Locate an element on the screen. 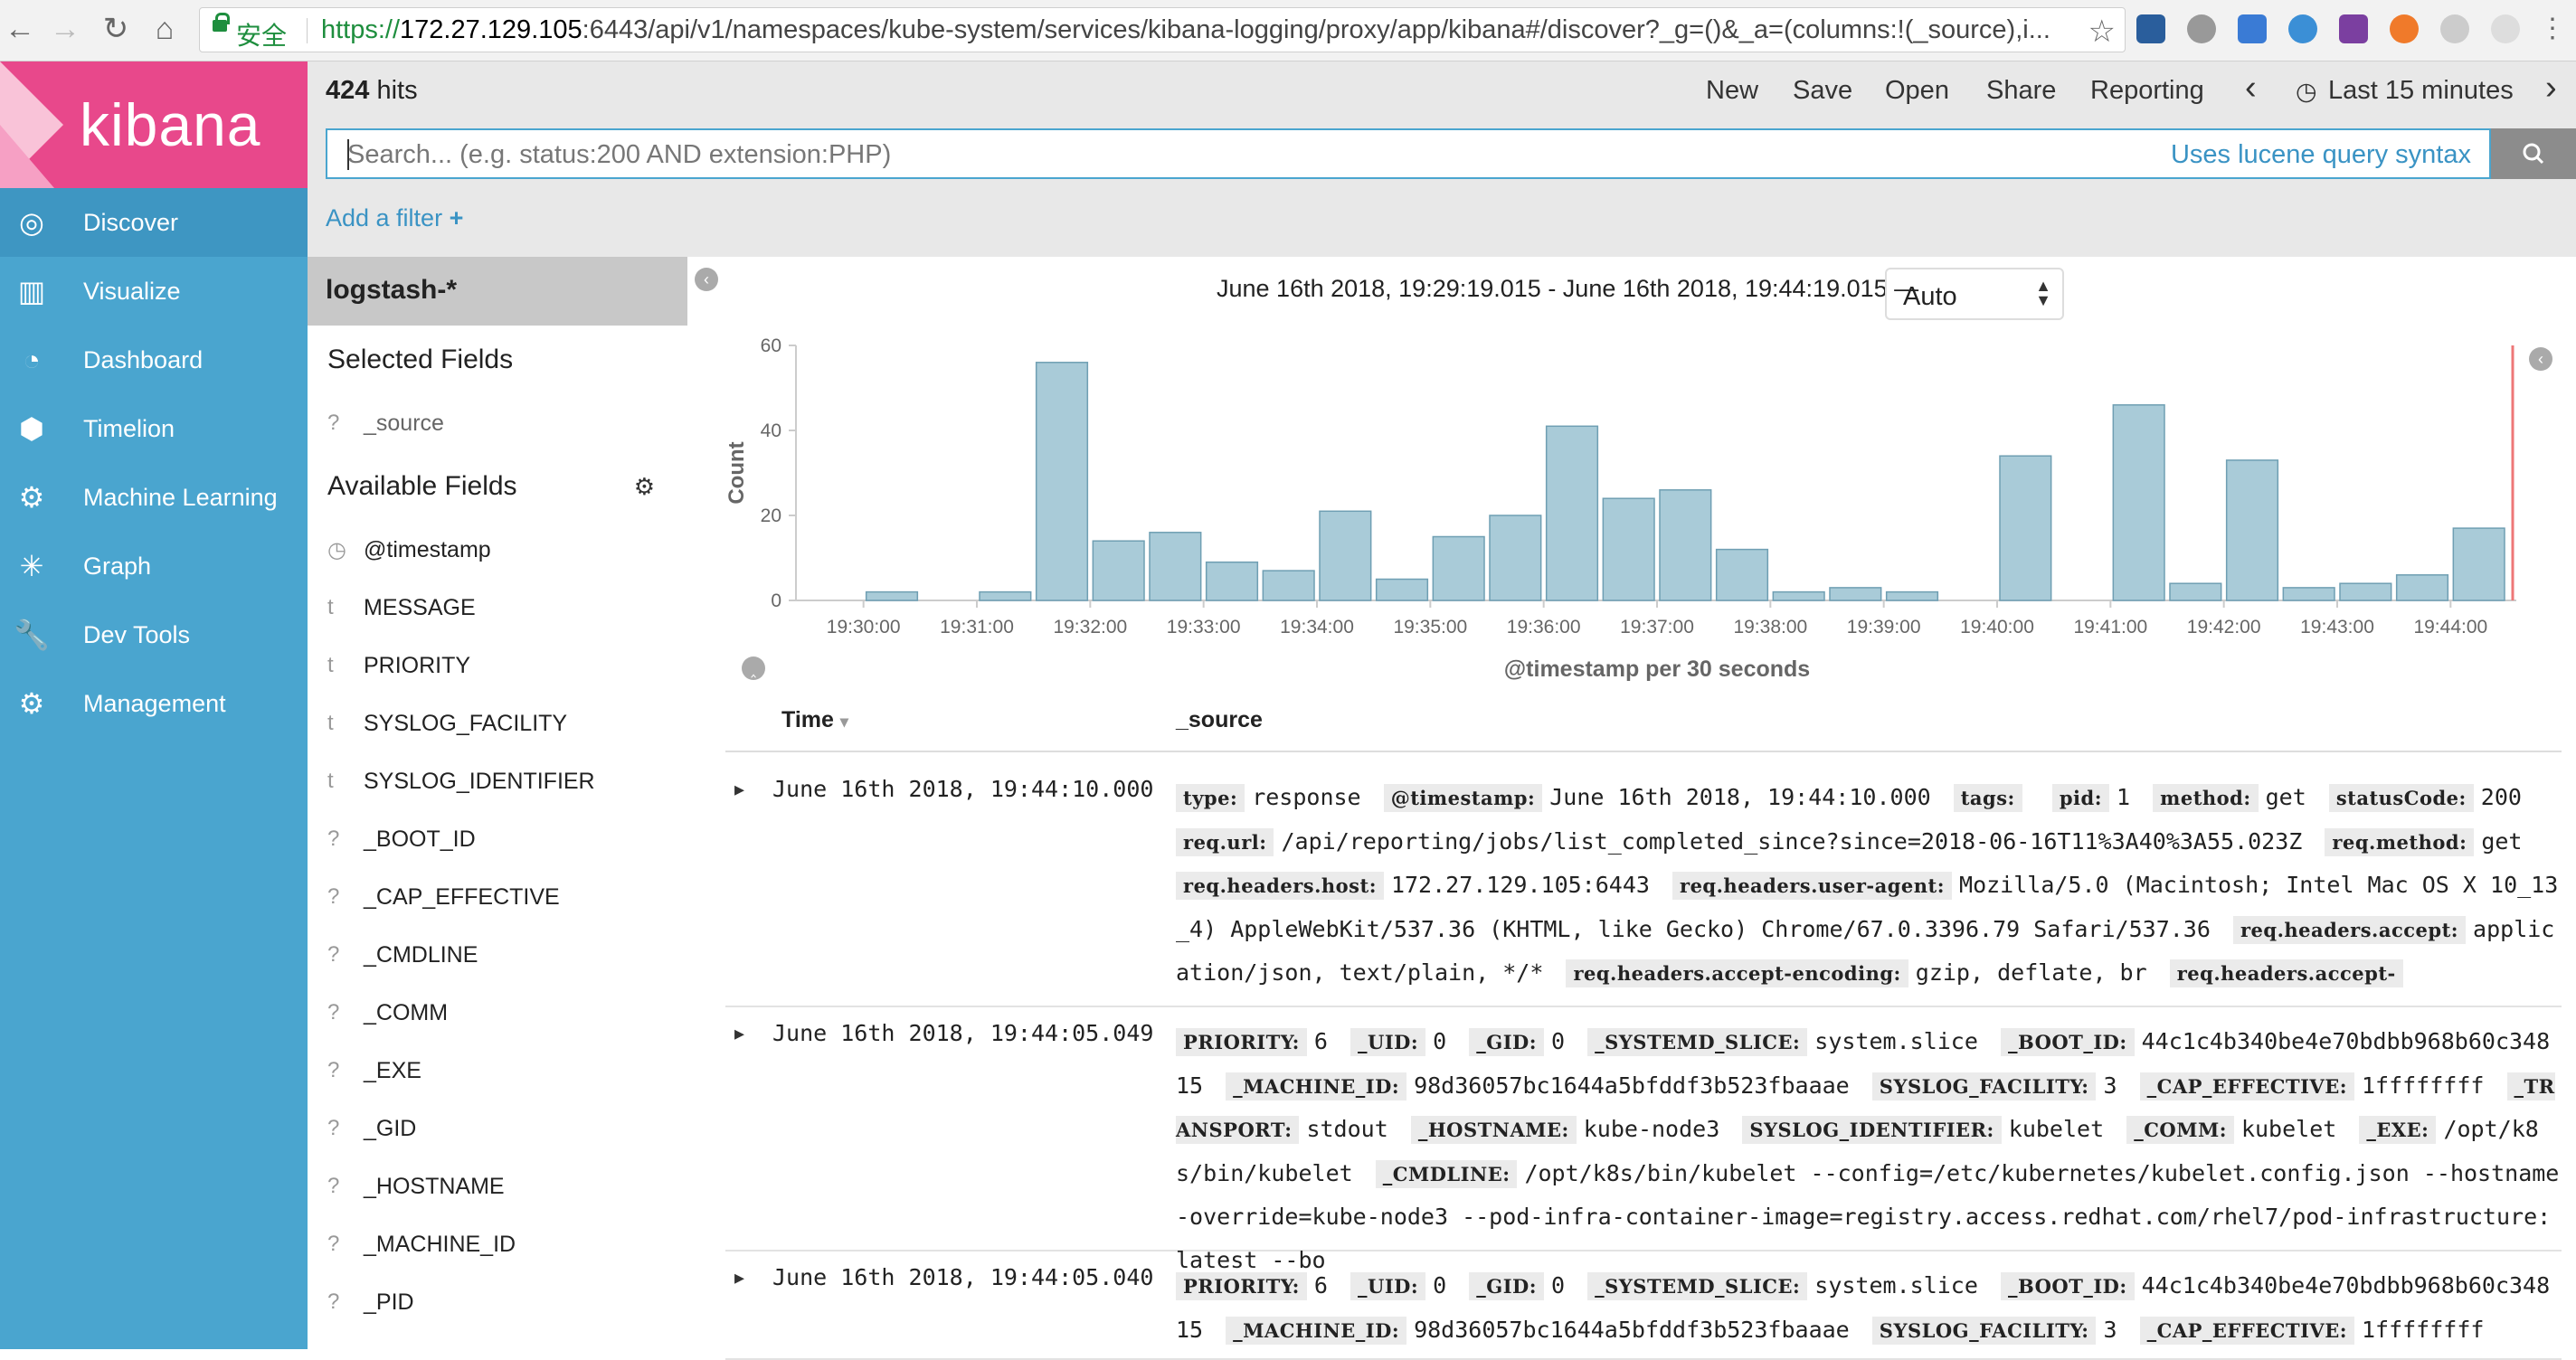 This screenshot has width=2576, height=1360. save-button: Save is located at coordinates (1823, 91).